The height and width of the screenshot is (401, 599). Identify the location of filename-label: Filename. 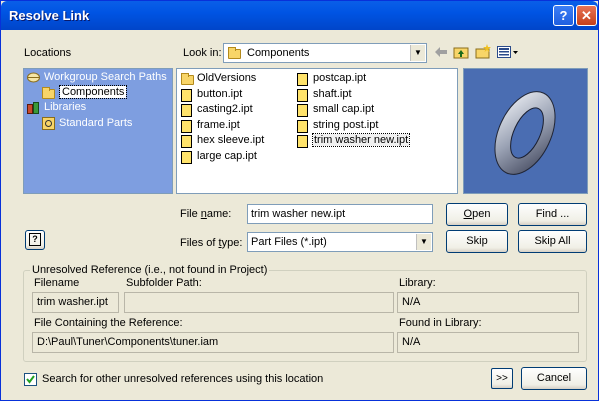
(57, 283).